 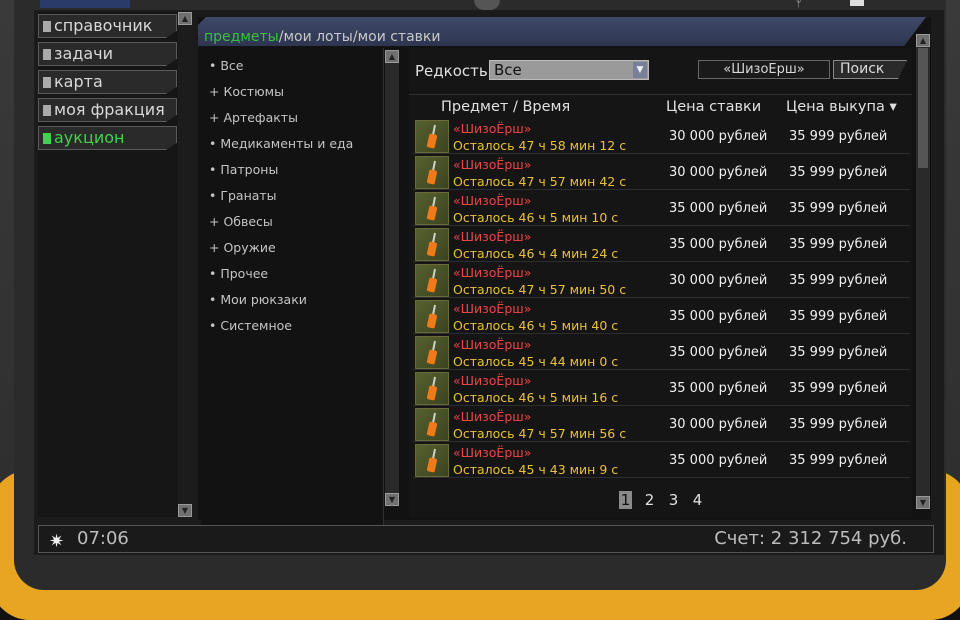 I want to click on nav-item-faction: моя фракция, so click(x=107, y=110).